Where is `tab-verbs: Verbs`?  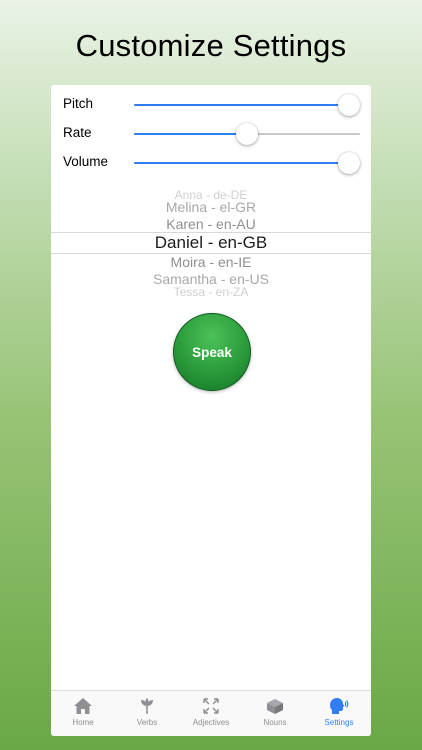 tab-verbs: Verbs is located at coordinates (147, 713).